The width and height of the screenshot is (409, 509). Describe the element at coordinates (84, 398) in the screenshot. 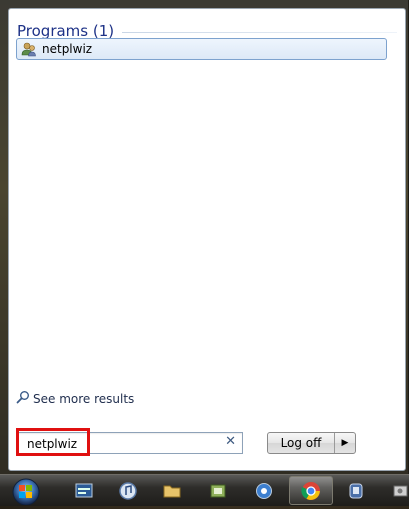

I see `see-more-results-label: See more results` at that location.